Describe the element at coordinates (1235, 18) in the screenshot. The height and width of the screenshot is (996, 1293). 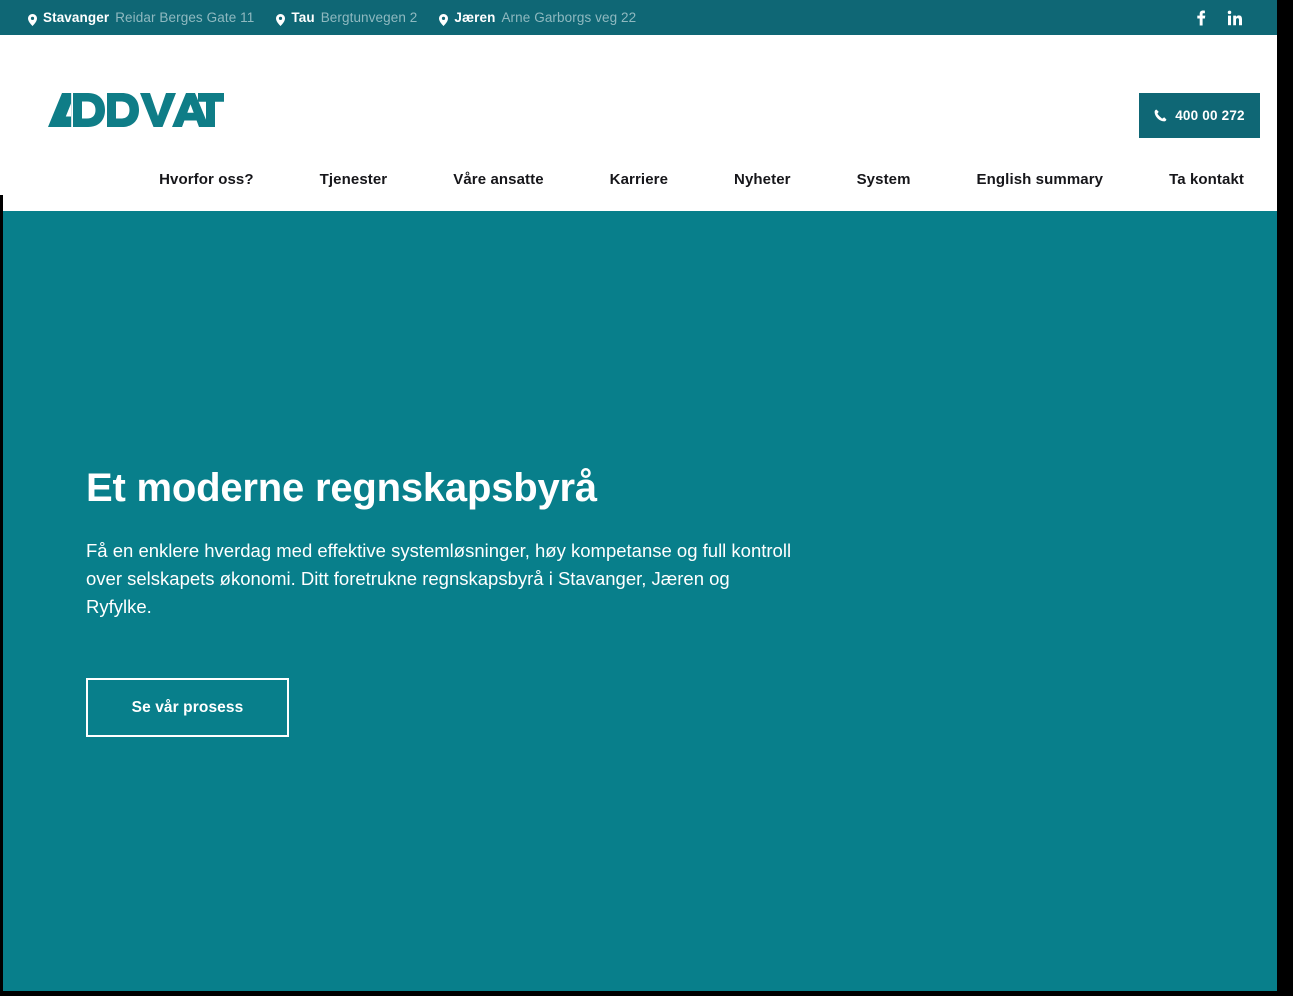
I see `linkedin-icon` at that location.